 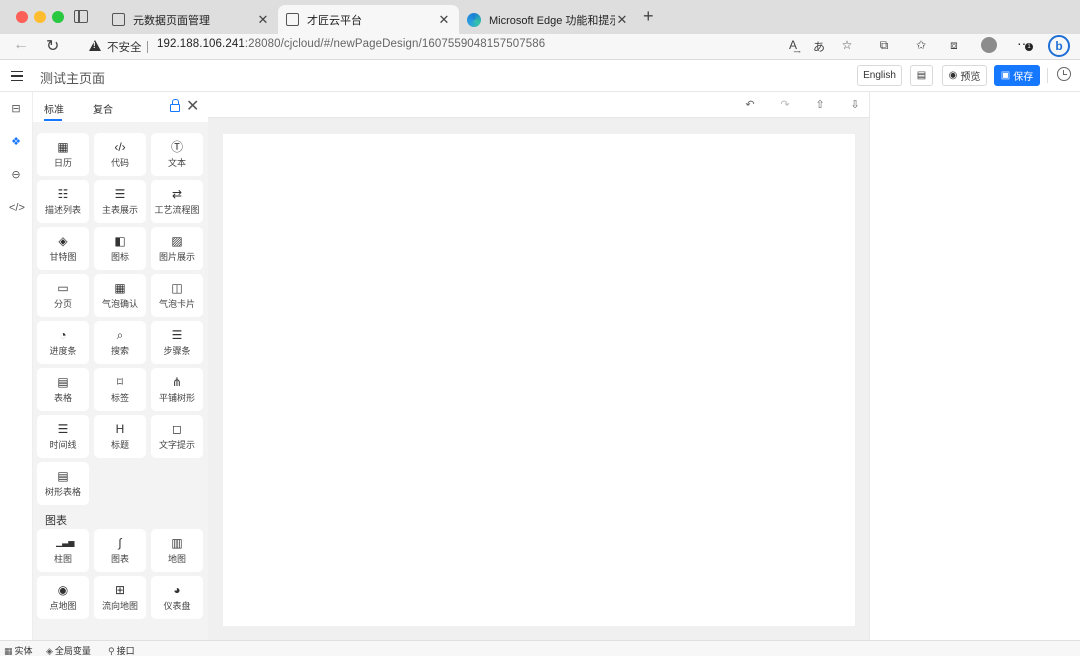 What do you see at coordinates (62, 492) in the screenshot?
I see `component-label: 树形表格` at bounding box center [62, 492].